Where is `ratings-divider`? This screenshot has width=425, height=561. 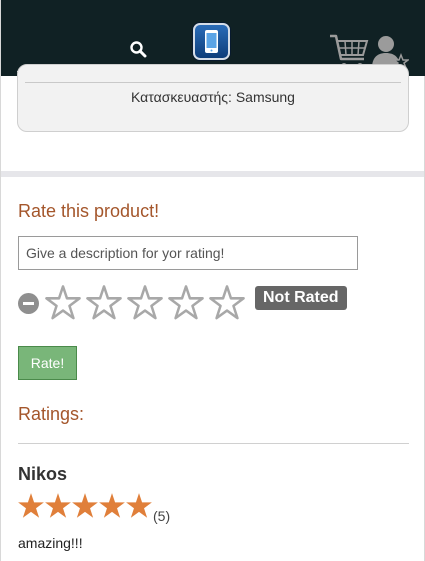 ratings-divider is located at coordinates (213, 443).